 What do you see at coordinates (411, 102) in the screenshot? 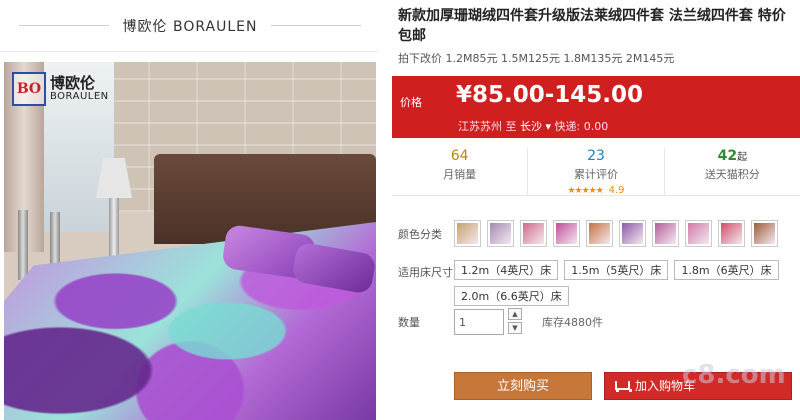
I see `price-label: 价格` at bounding box center [411, 102].